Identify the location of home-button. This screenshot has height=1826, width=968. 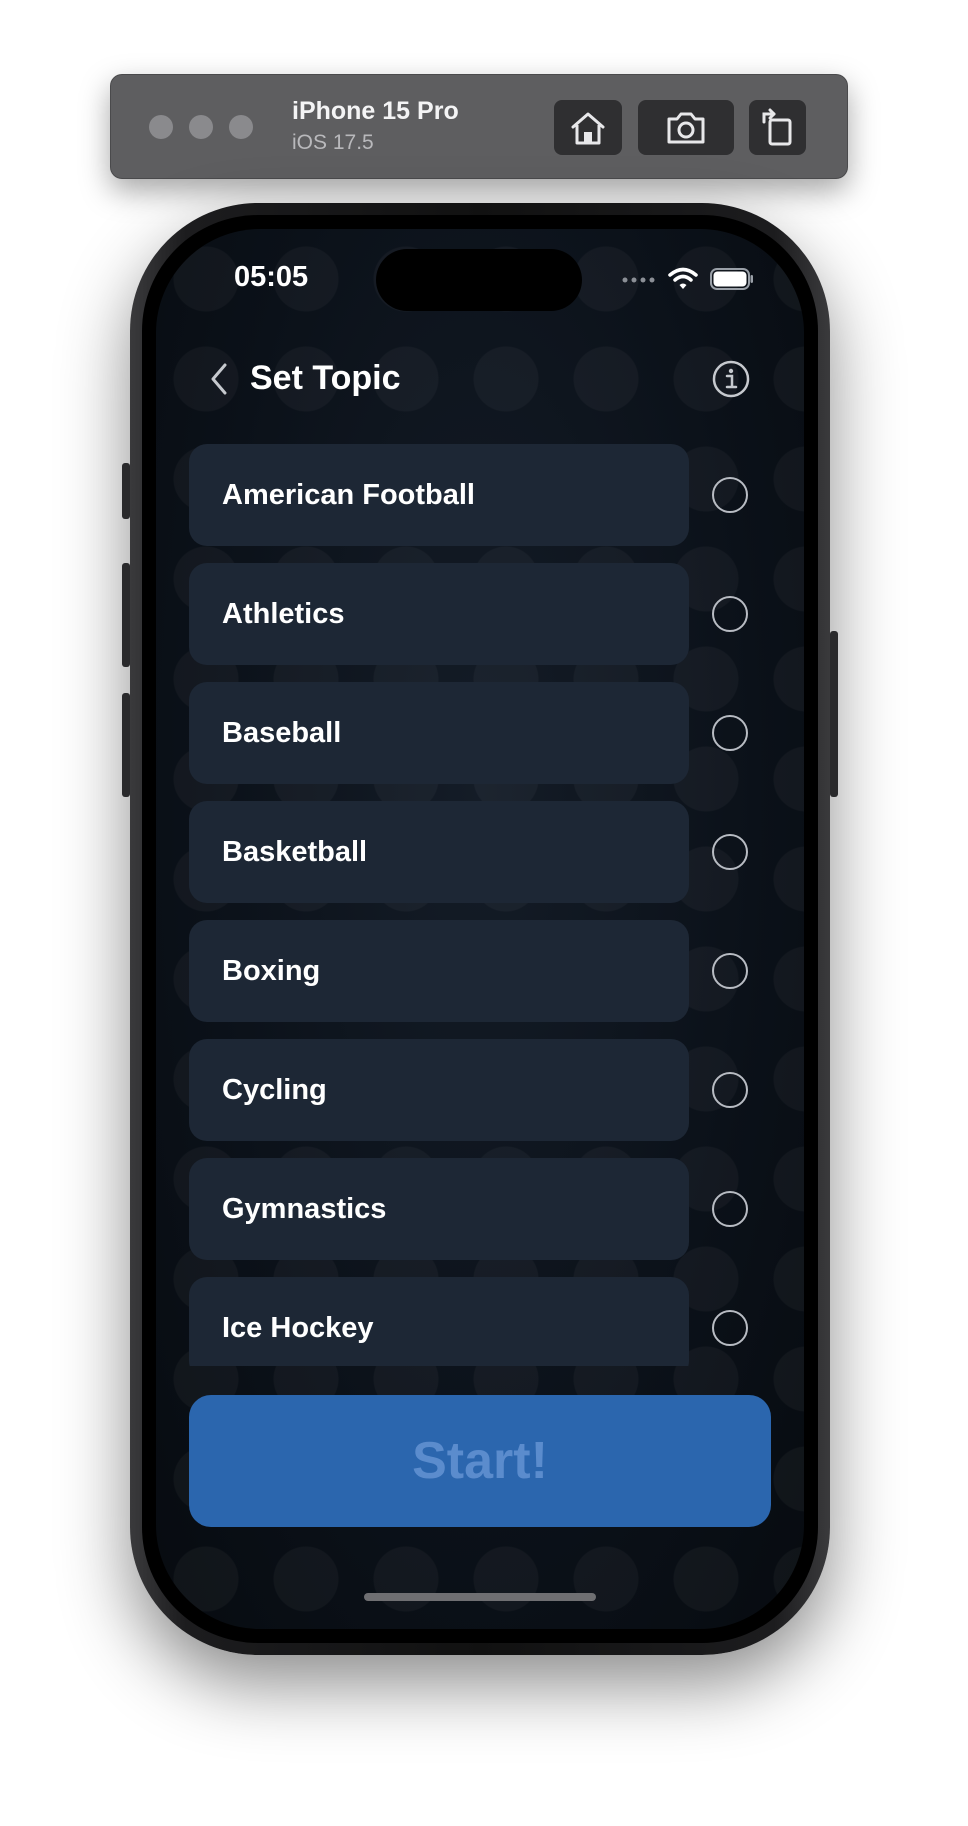
(588, 127).